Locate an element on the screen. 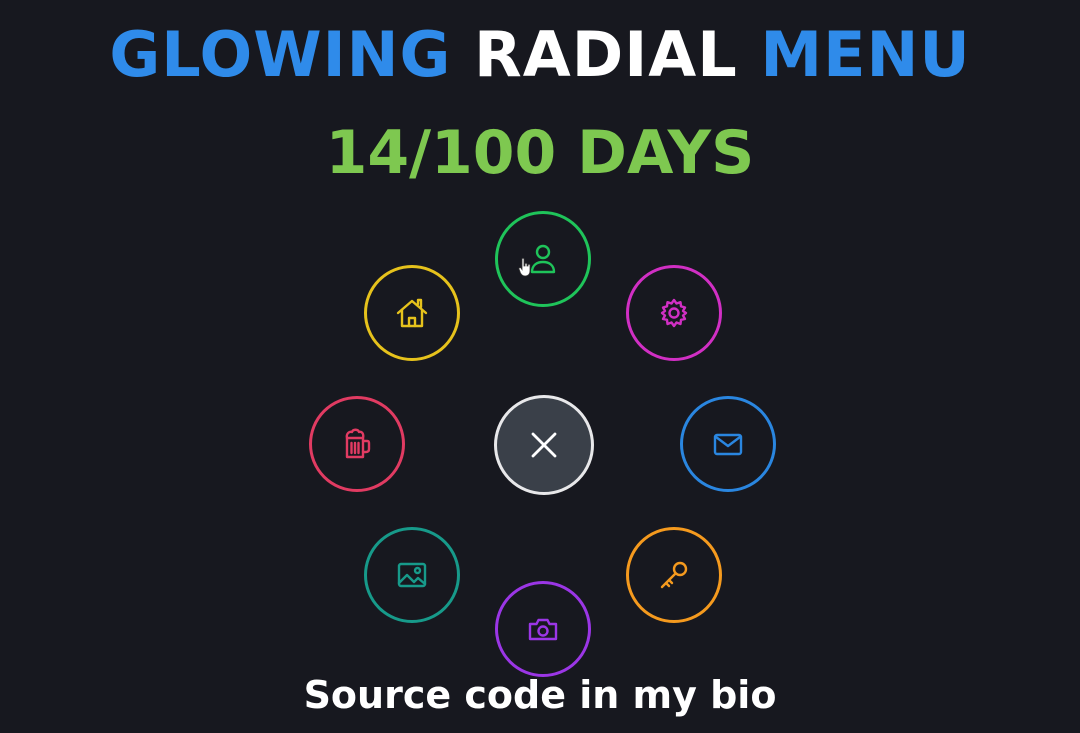 The image size is (1080, 733). close-menu-button is located at coordinates (544, 445).